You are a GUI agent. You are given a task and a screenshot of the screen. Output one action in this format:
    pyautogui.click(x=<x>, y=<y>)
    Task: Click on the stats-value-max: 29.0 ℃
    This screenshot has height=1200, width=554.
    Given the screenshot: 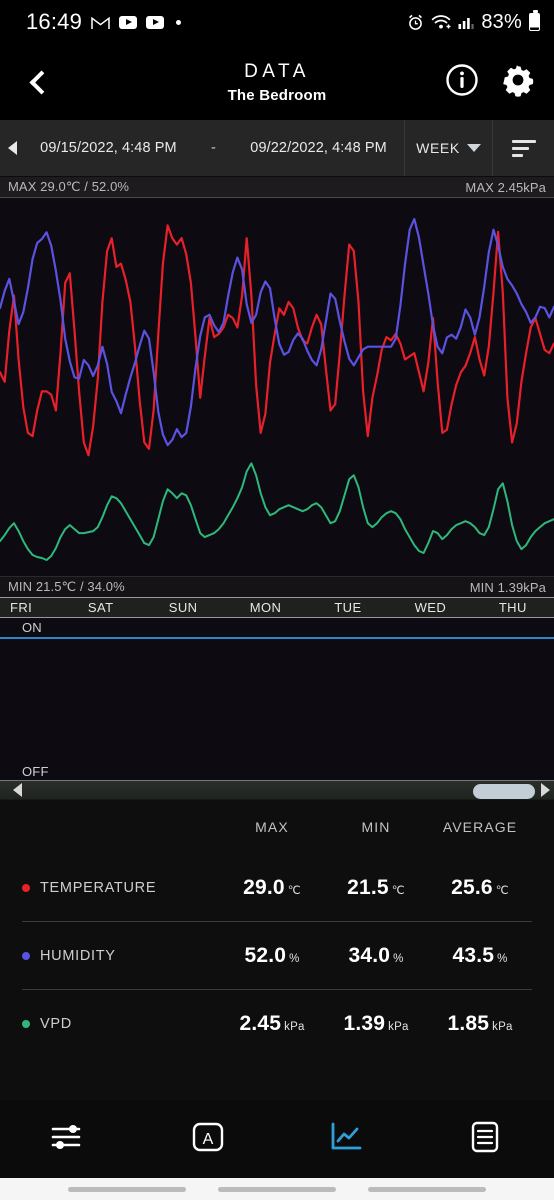 What is the action you would take?
    pyautogui.click(x=272, y=888)
    